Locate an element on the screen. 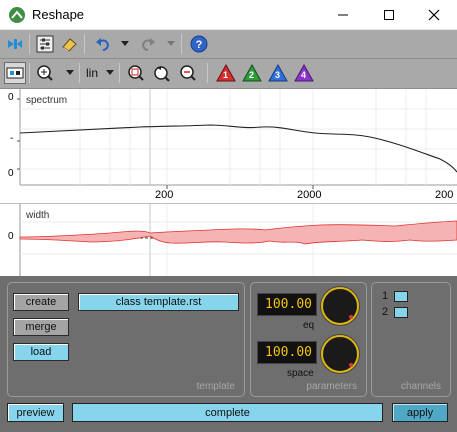 This screenshot has width=457, height=432. undo-dropdown-chevron-icon is located at coordinates (125, 43).